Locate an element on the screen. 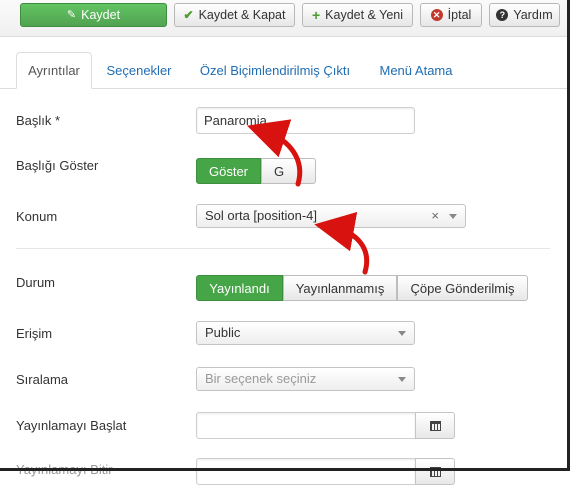 This screenshot has height=485, width=570. tab-menu-assignment: Menü Atama is located at coordinates (416, 70).